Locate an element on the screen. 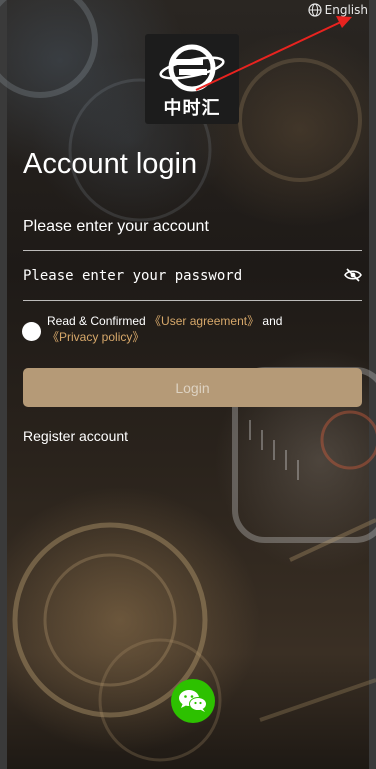 The height and width of the screenshot is (769, 376). language-switch: English is located at coordinates (338, 10).